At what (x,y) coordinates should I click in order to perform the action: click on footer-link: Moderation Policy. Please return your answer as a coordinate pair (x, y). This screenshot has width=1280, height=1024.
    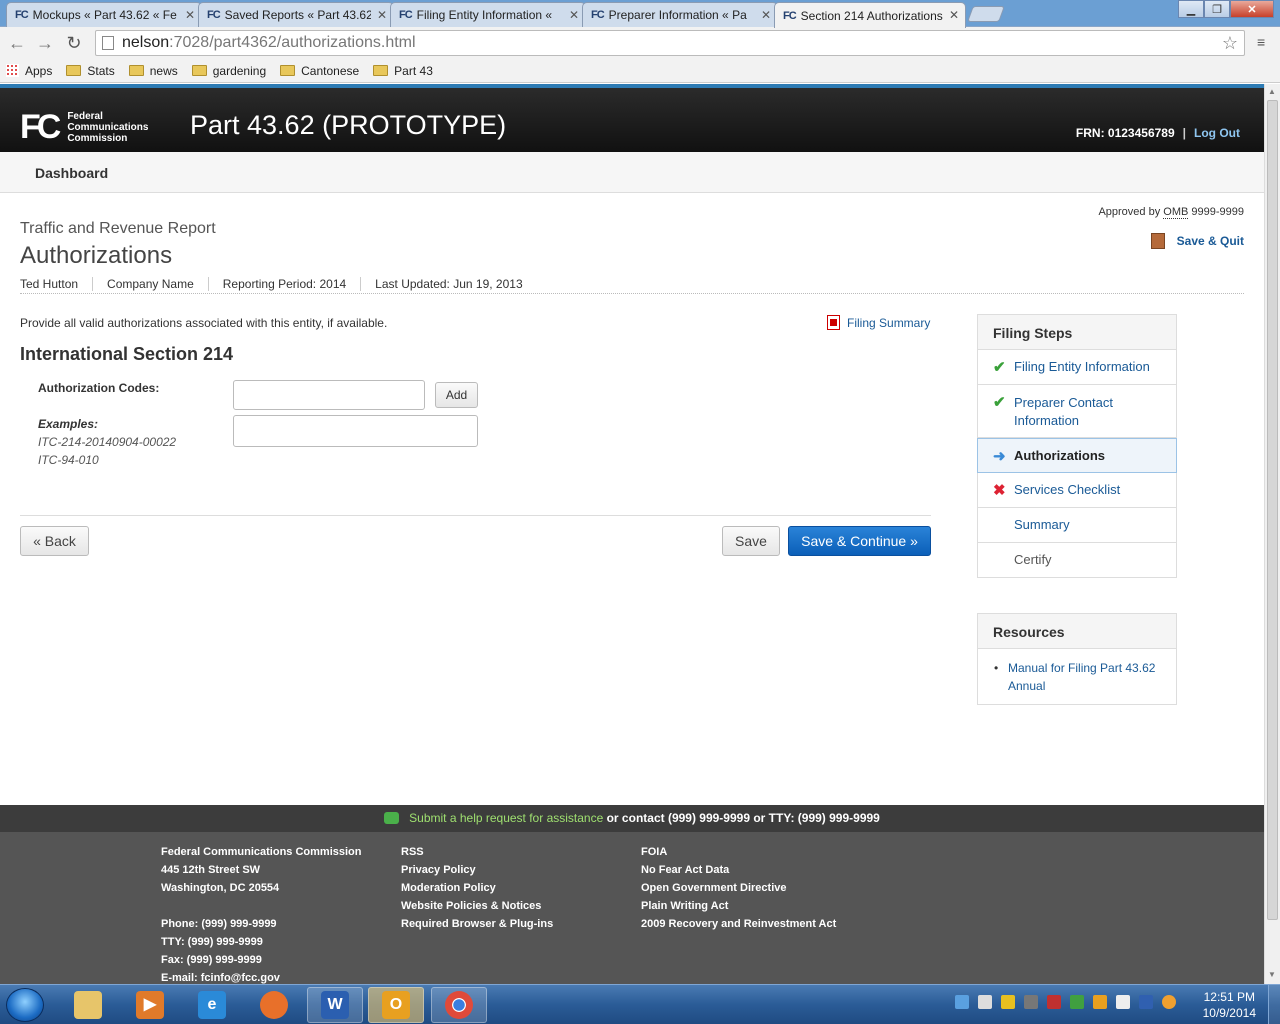
    Looking at the image, I should click on (477, 888).